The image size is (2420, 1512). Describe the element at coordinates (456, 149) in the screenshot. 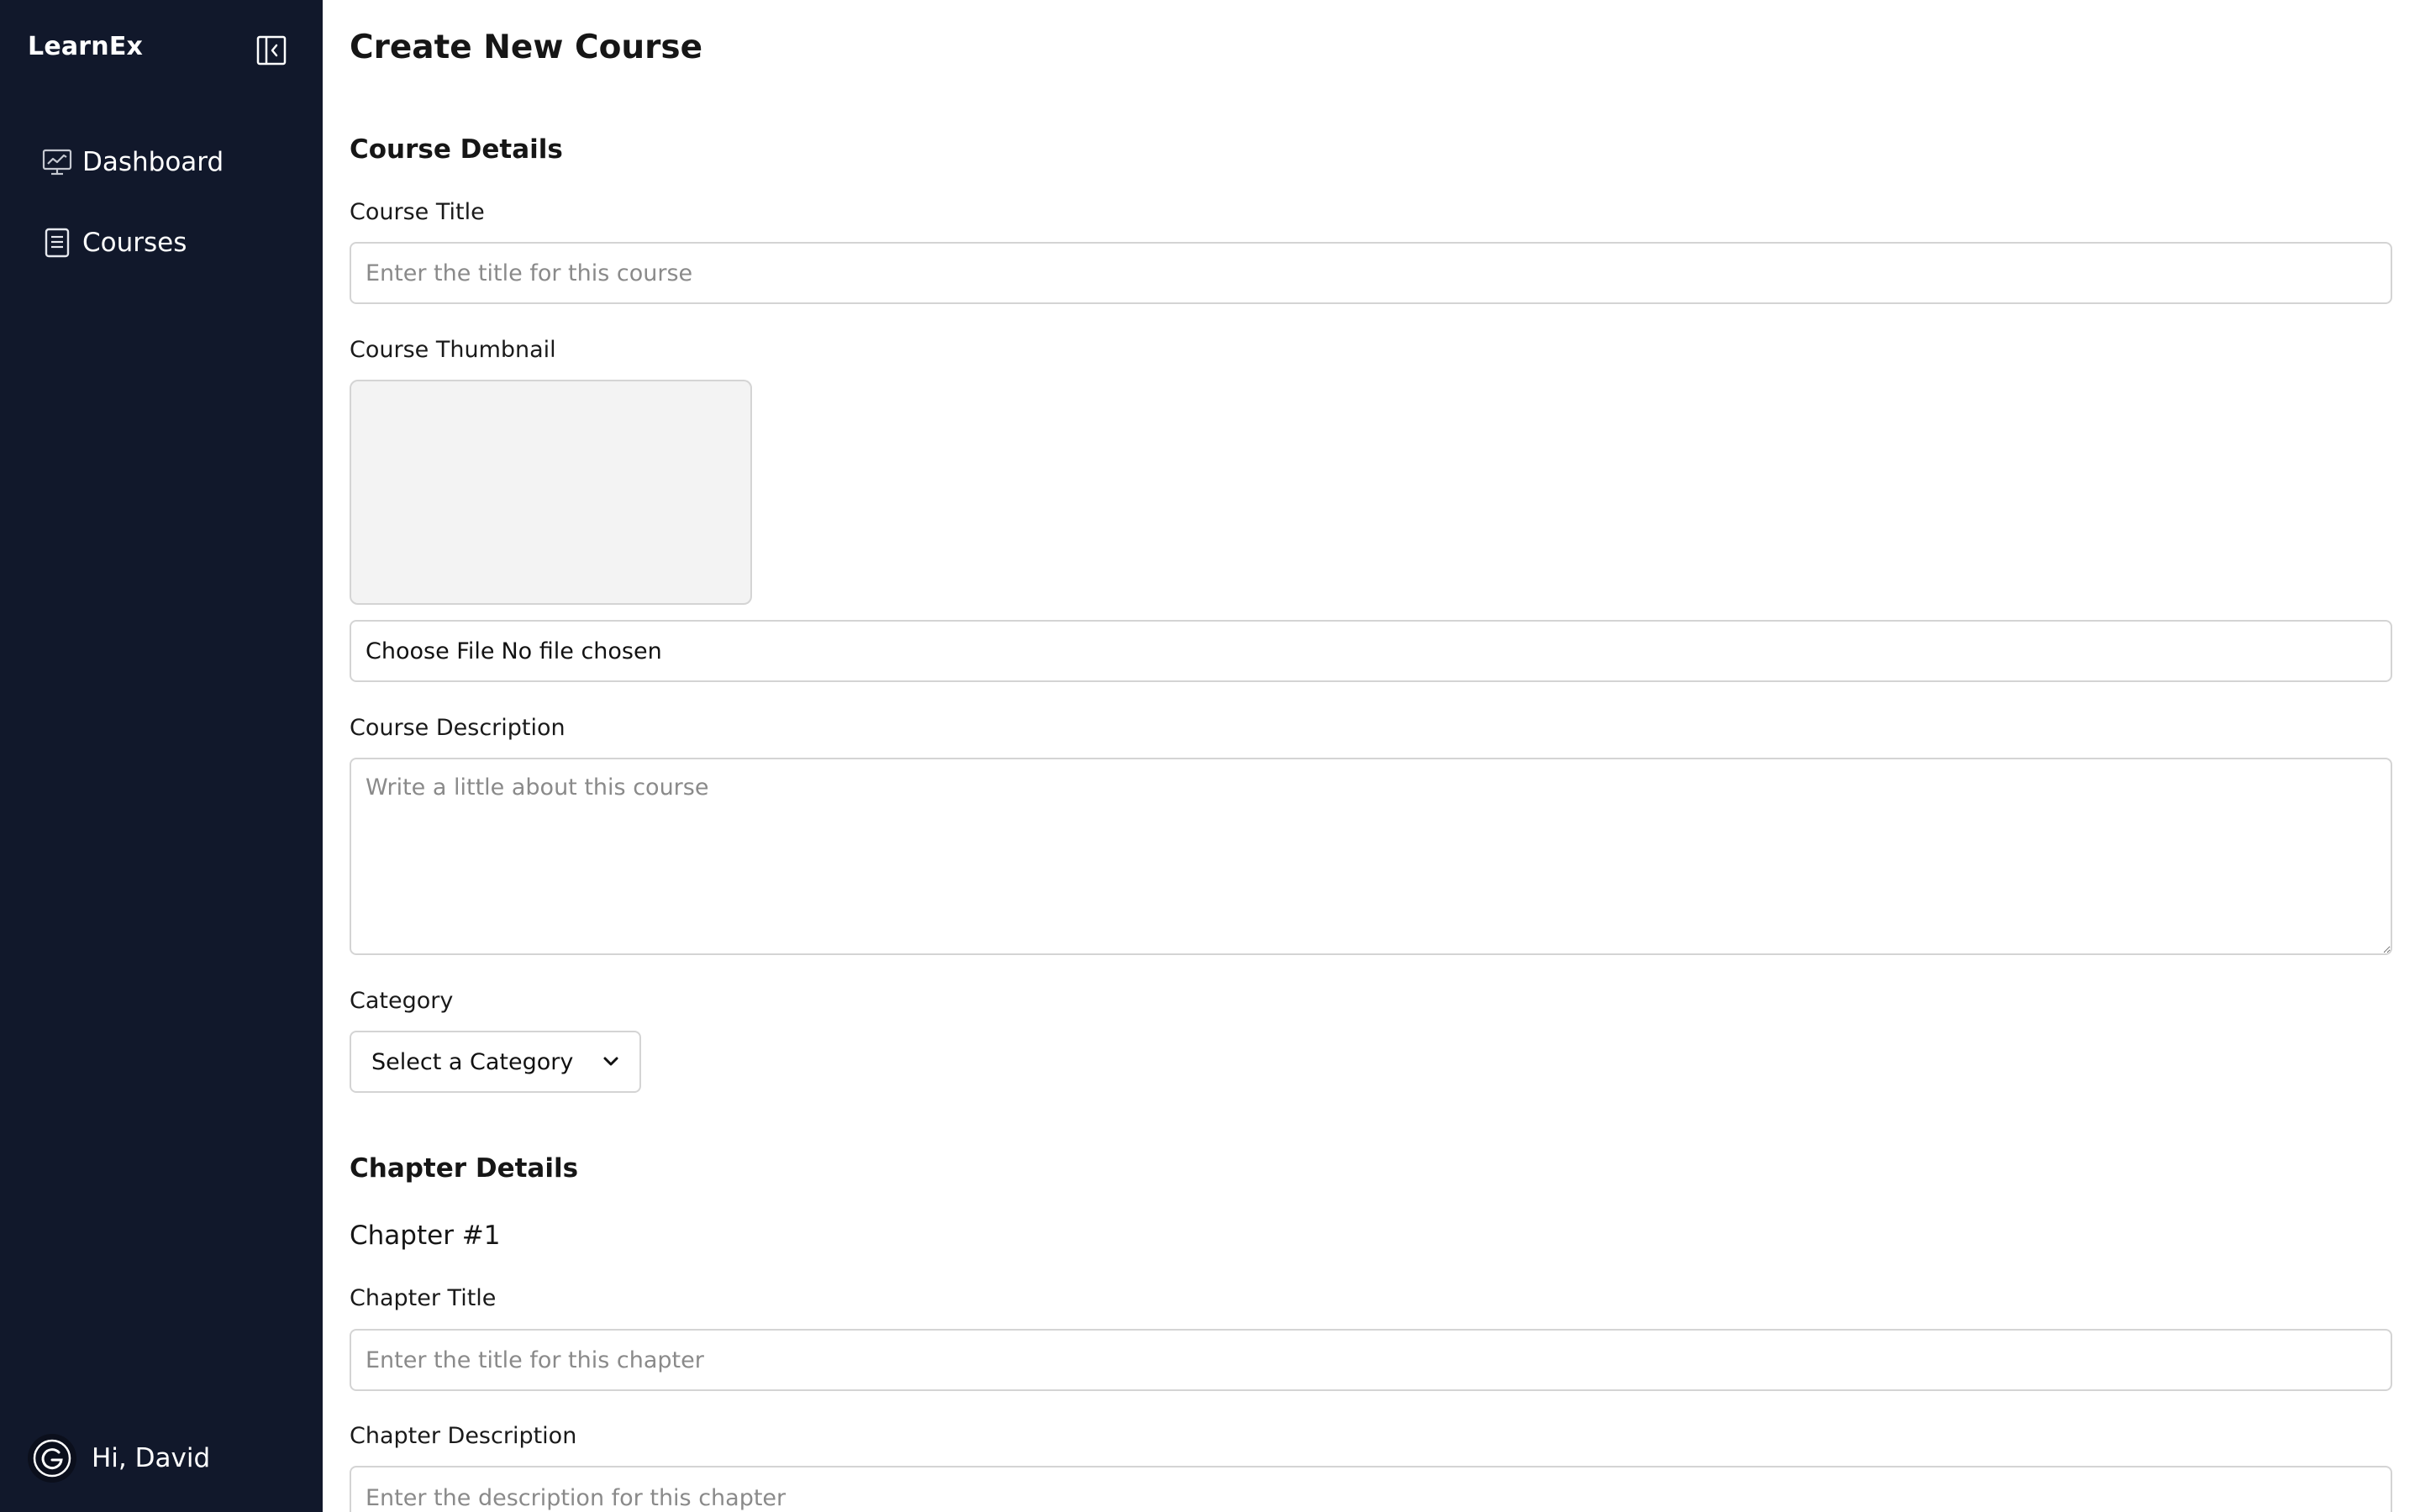

I see `course-details-heading: Course Details` at that location.